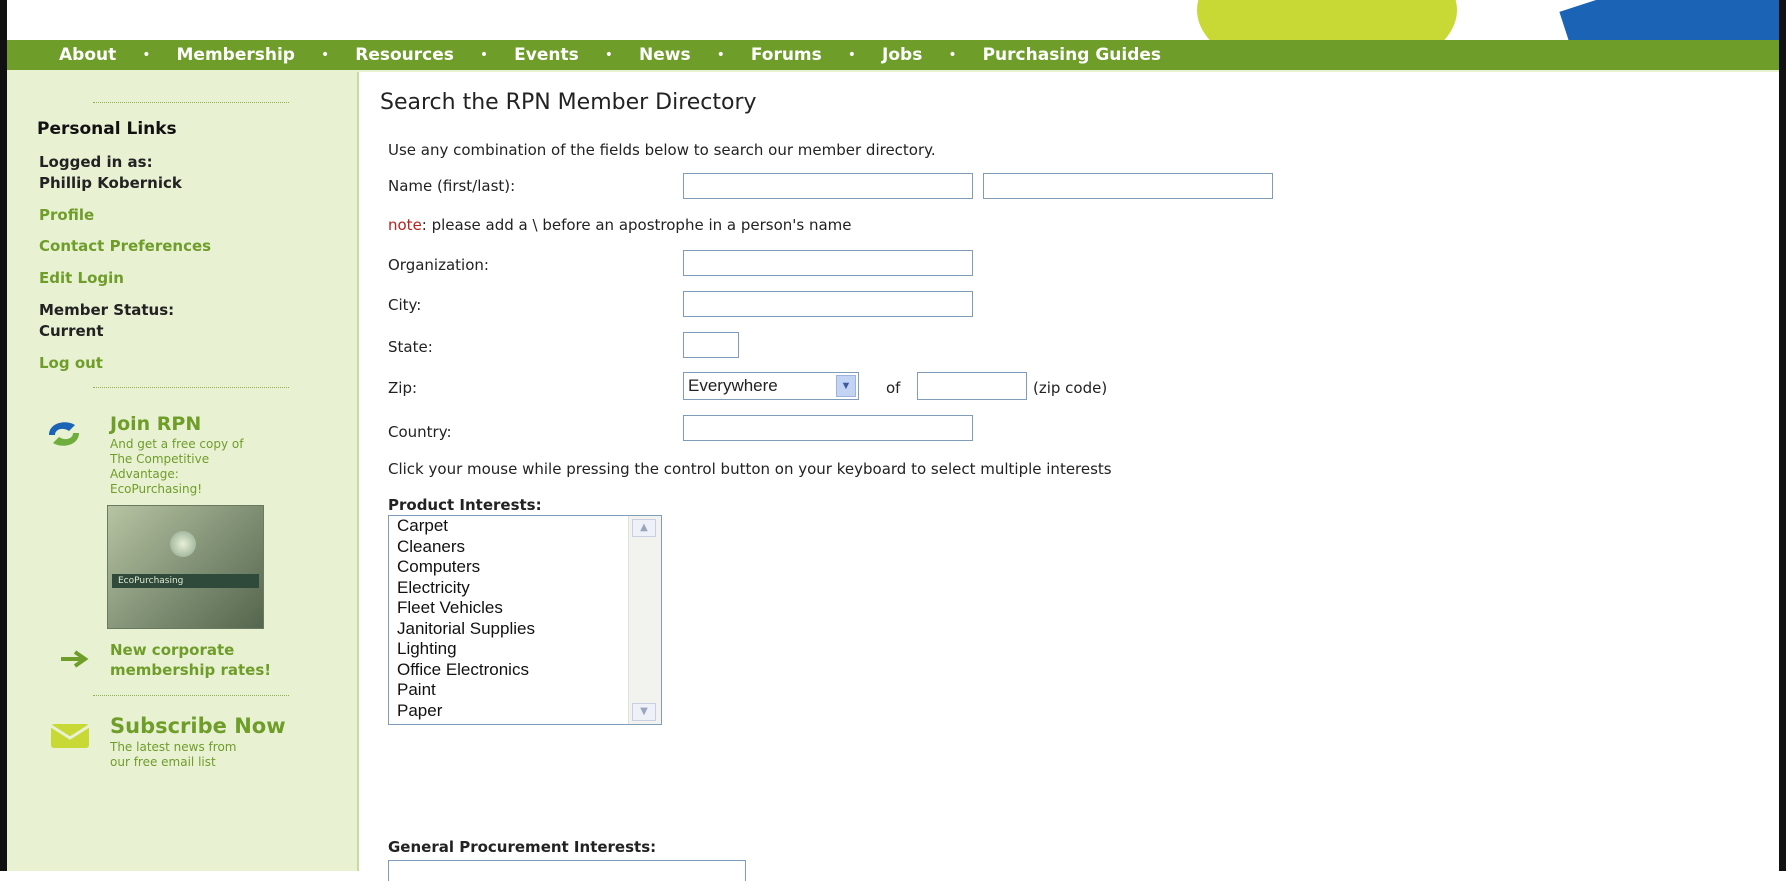 This screenshot has width=1786, height=881. What do you see at coordinates (846, 386) in the screenshot?
I see `chevron-down-icon: ▼` at bounding box center [846, 386].